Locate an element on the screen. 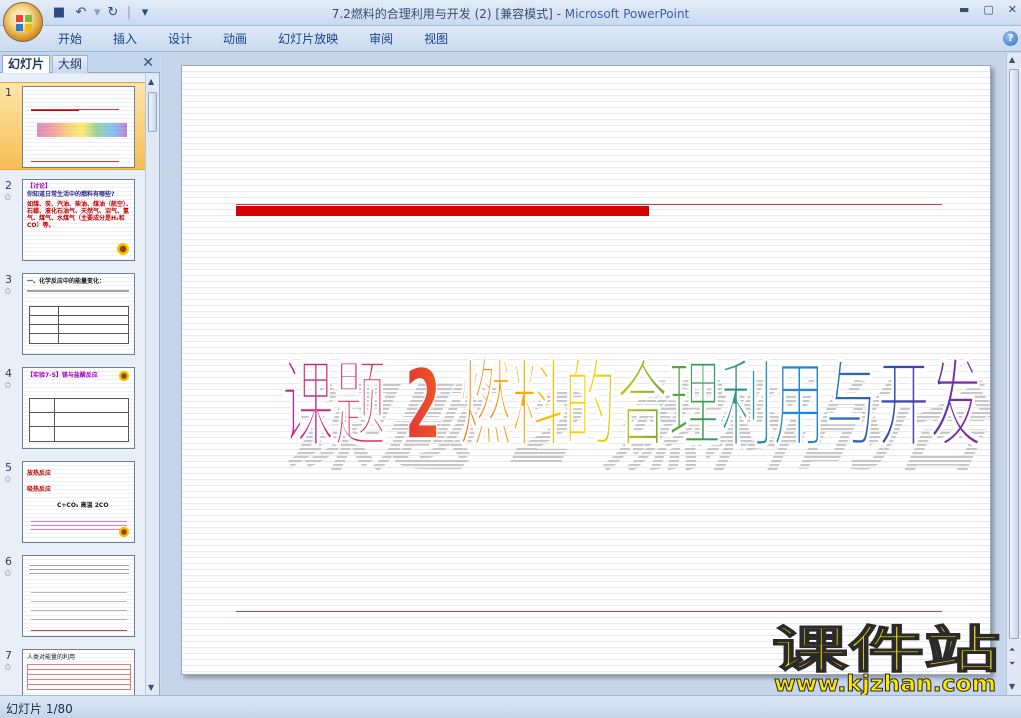  ribbon-tabs: 开始 插入 设计 动画 幻灯片放映 审阅 视图 is located at coordinates (268, 39).